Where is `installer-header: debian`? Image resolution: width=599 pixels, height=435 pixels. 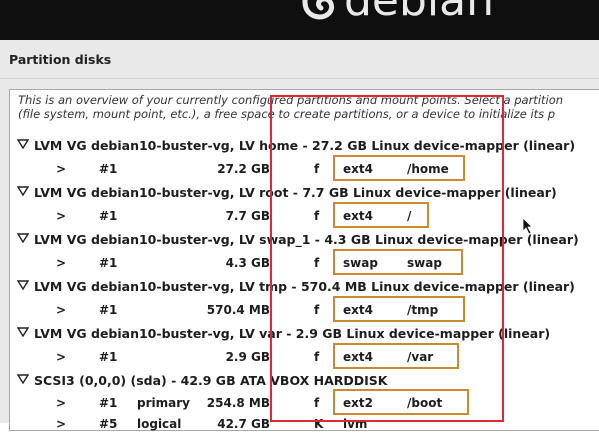 installer-header: debian is located at coordinates (299, 20).